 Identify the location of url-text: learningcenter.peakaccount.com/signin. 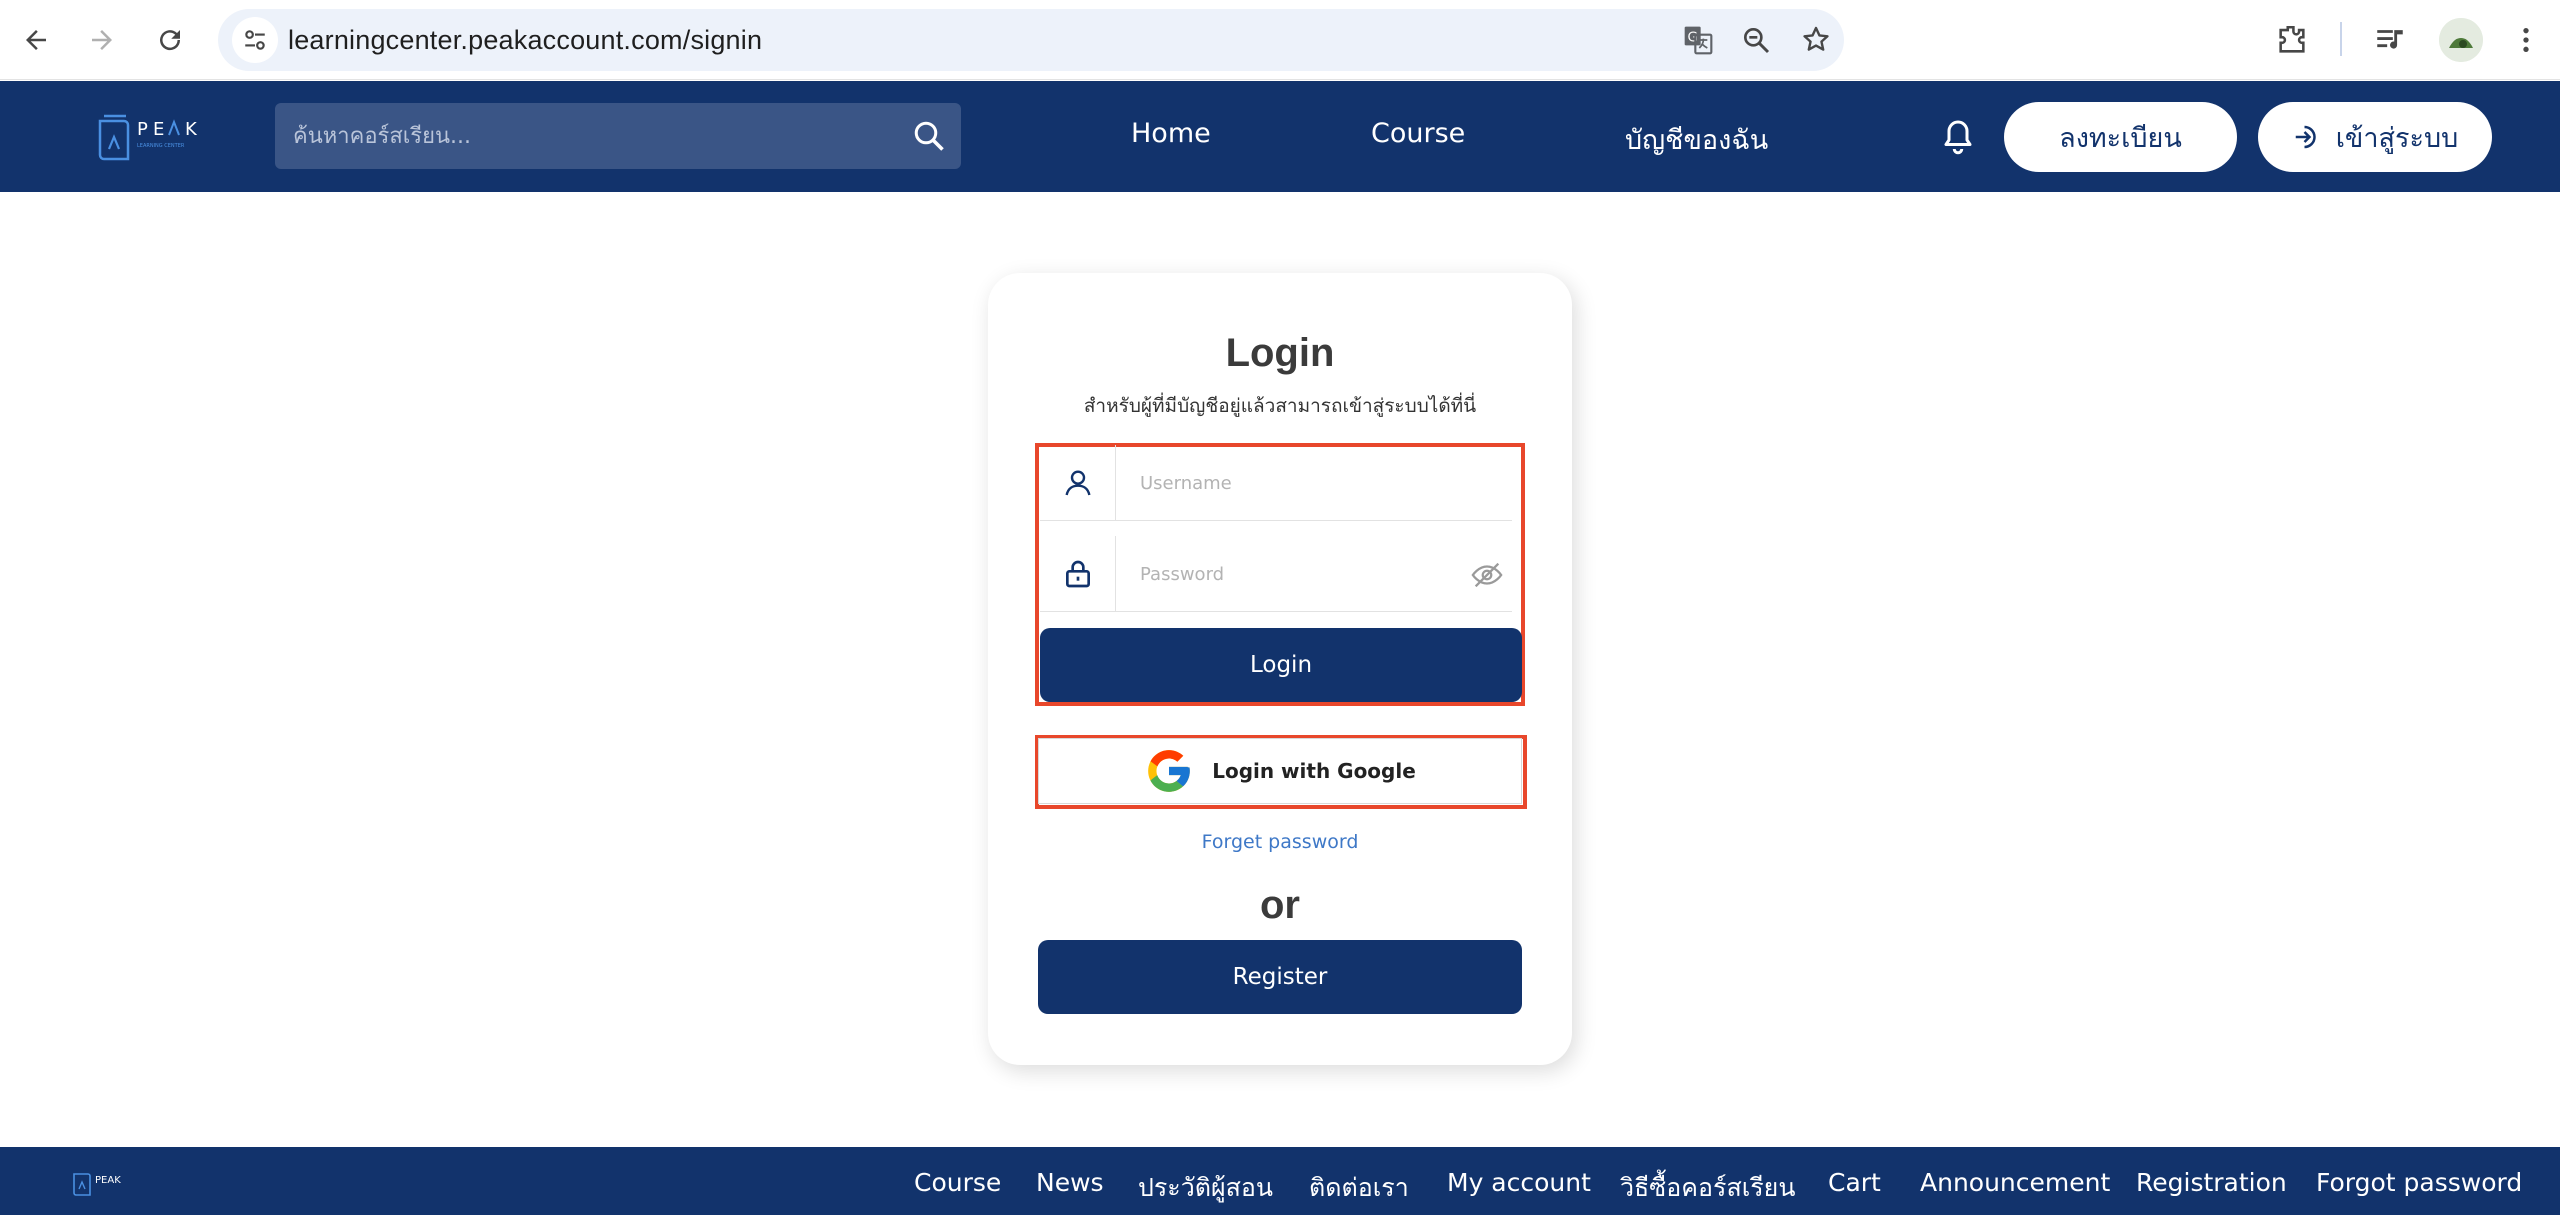
(525, 40).